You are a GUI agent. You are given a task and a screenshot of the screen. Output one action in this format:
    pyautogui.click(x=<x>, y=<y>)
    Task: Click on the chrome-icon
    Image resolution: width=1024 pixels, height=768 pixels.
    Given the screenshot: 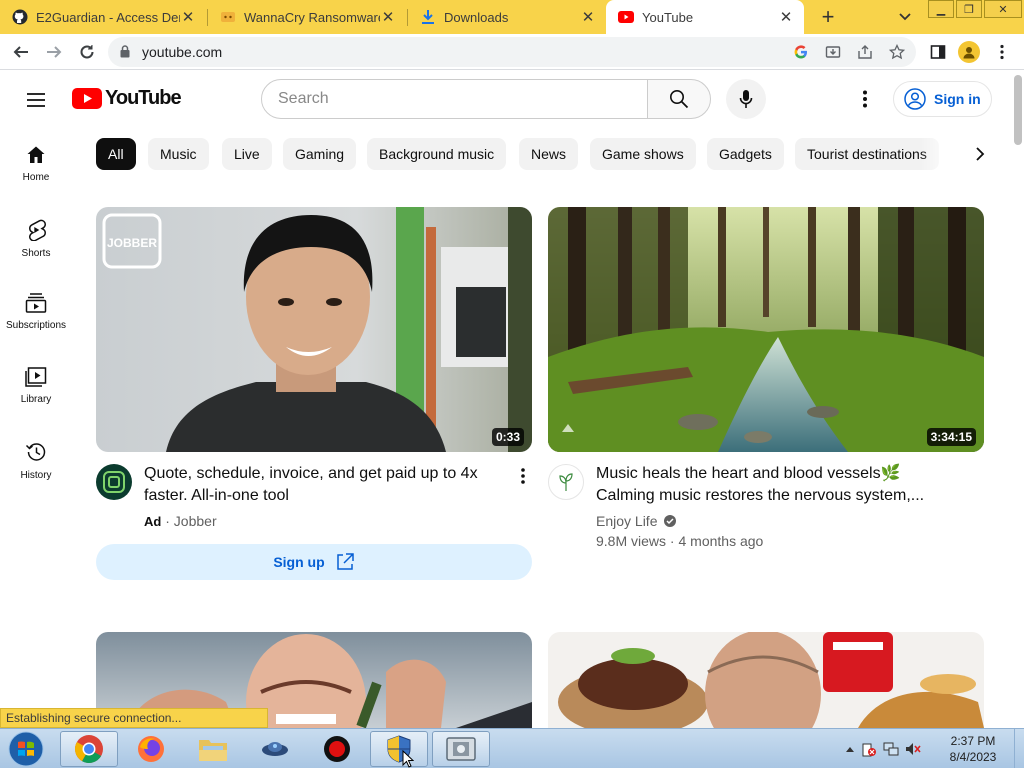 What is the action you would take?
    pyautogui.click(x=89, y=749)
    